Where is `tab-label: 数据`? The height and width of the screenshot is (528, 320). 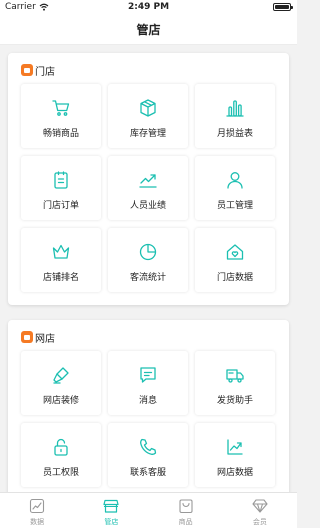
tab-label: 数据 is located at coordinates (37, 522).